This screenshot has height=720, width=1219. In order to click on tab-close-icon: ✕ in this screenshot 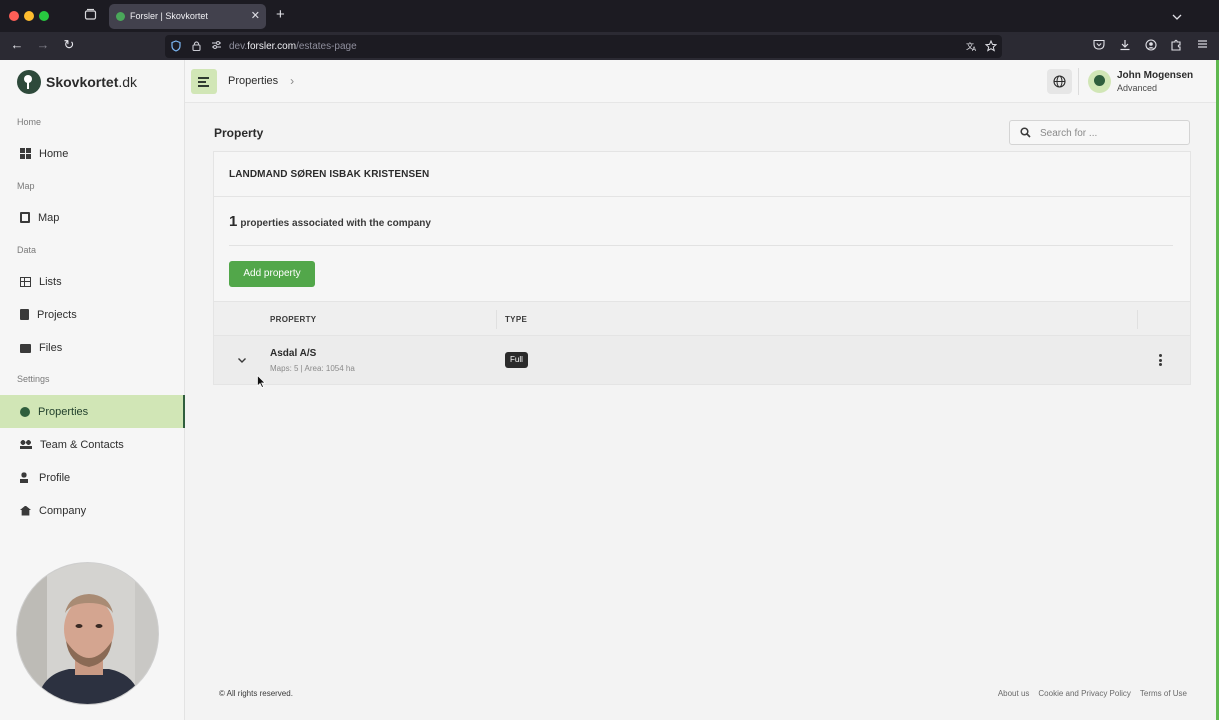, I will do `click(255, 16)`.